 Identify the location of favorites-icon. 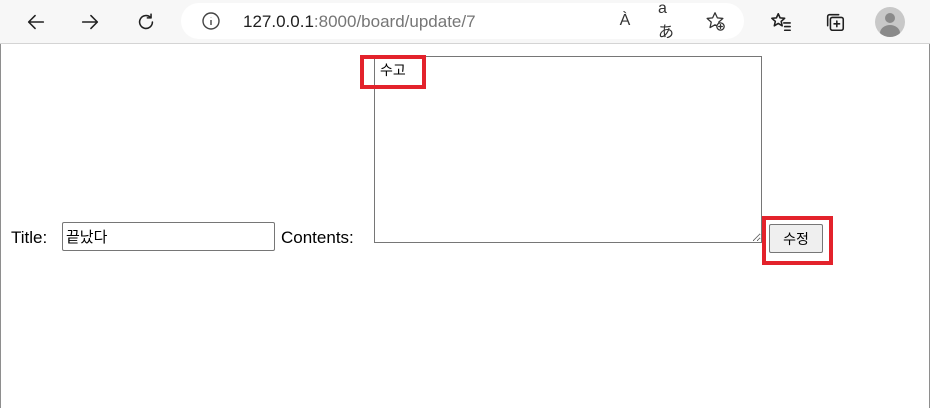
(781, 22).